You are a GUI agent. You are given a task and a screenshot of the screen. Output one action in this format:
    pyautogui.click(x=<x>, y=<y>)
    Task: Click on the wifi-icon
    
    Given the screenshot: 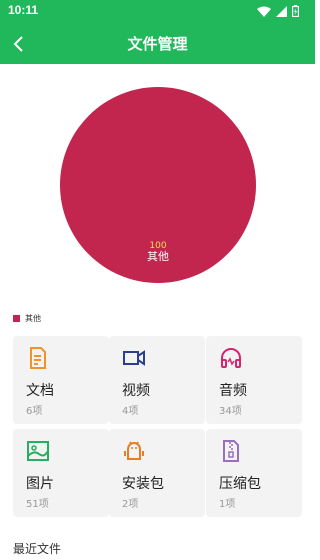 What is the action you would take?
    pyautogui.click(x=264, y=11)
    